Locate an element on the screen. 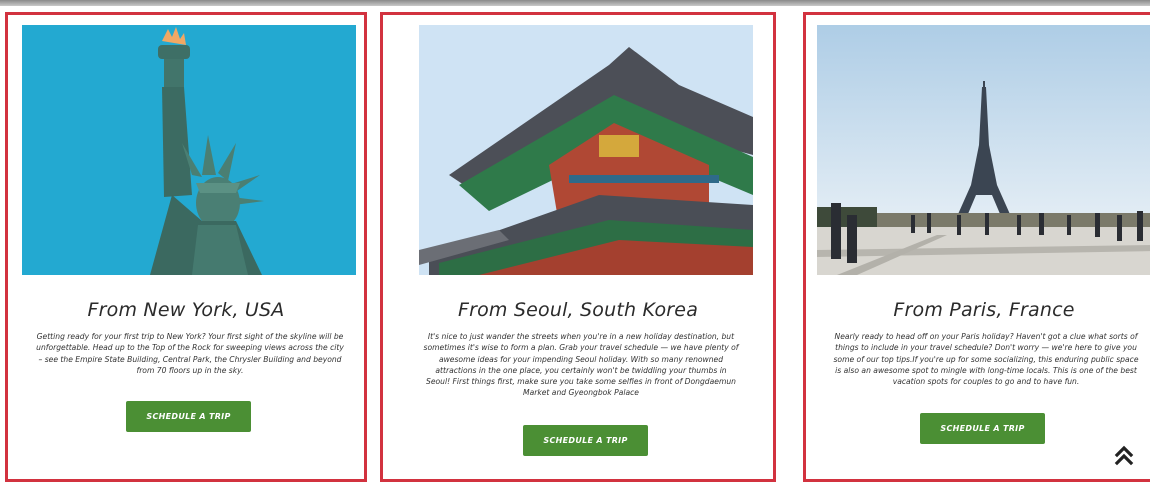 This screenshot has height=482, width=1150. double-chevron-up-icon is located at coordinates (1124, 455).